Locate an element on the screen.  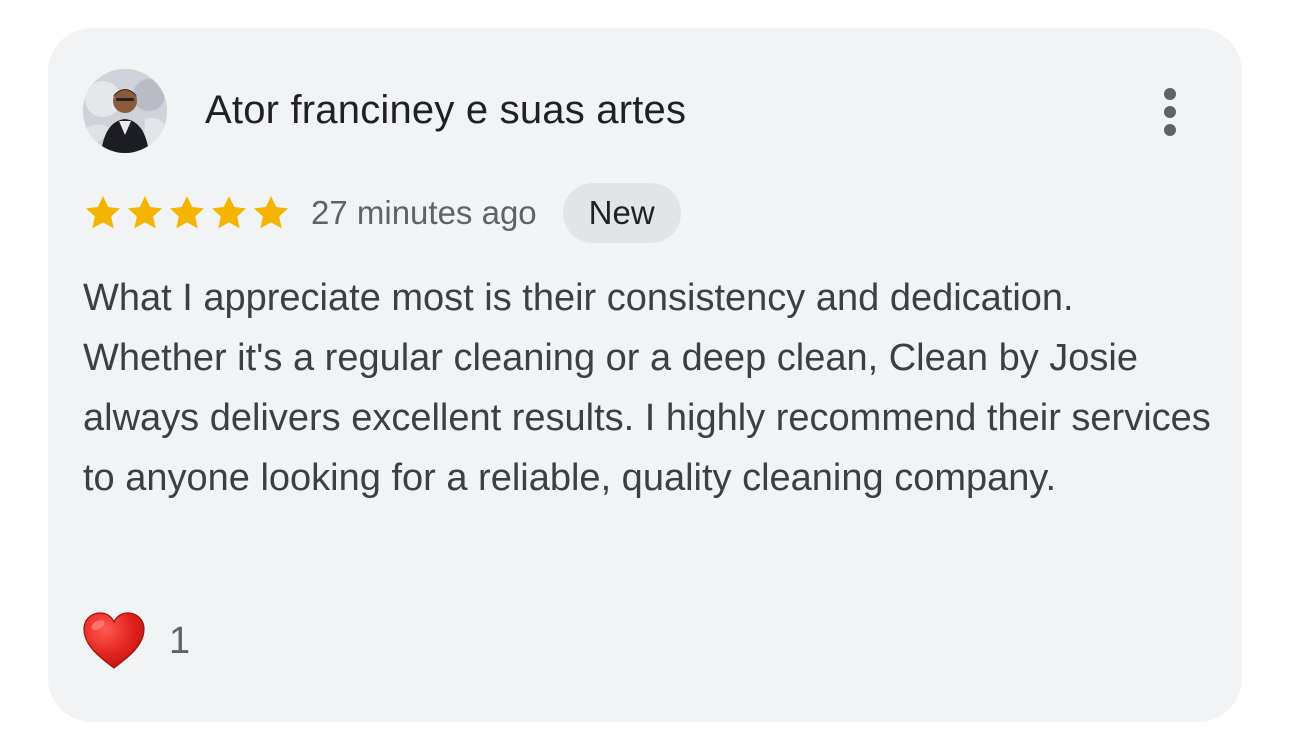
reactions-row: 1 is located at coordinates (135, 641).